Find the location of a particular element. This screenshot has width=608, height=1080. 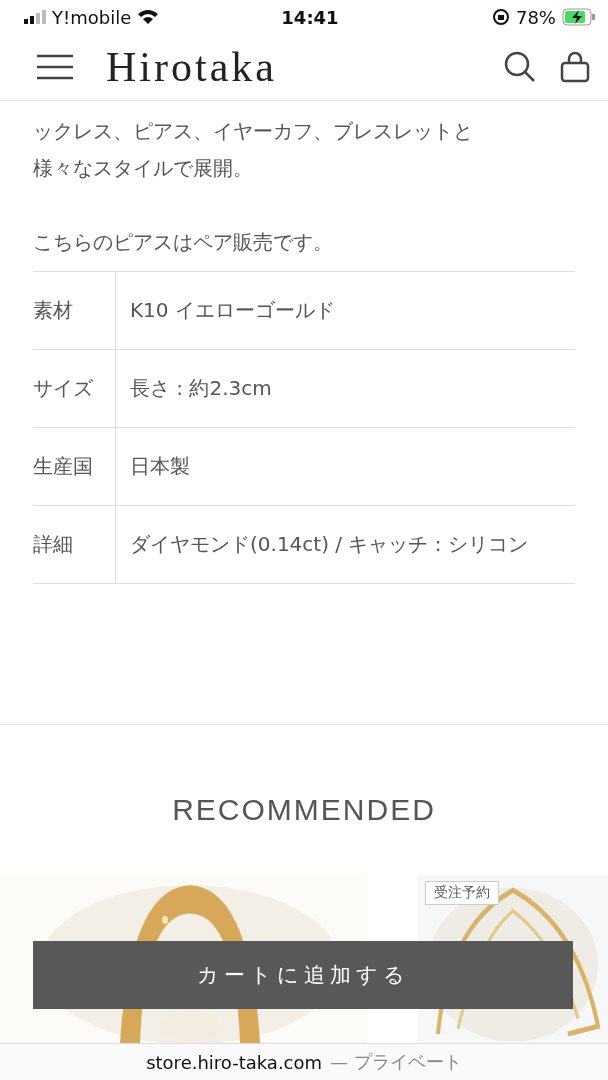

description-text: 様々なスタイルで展開。 is located at coordinates (143, 168).